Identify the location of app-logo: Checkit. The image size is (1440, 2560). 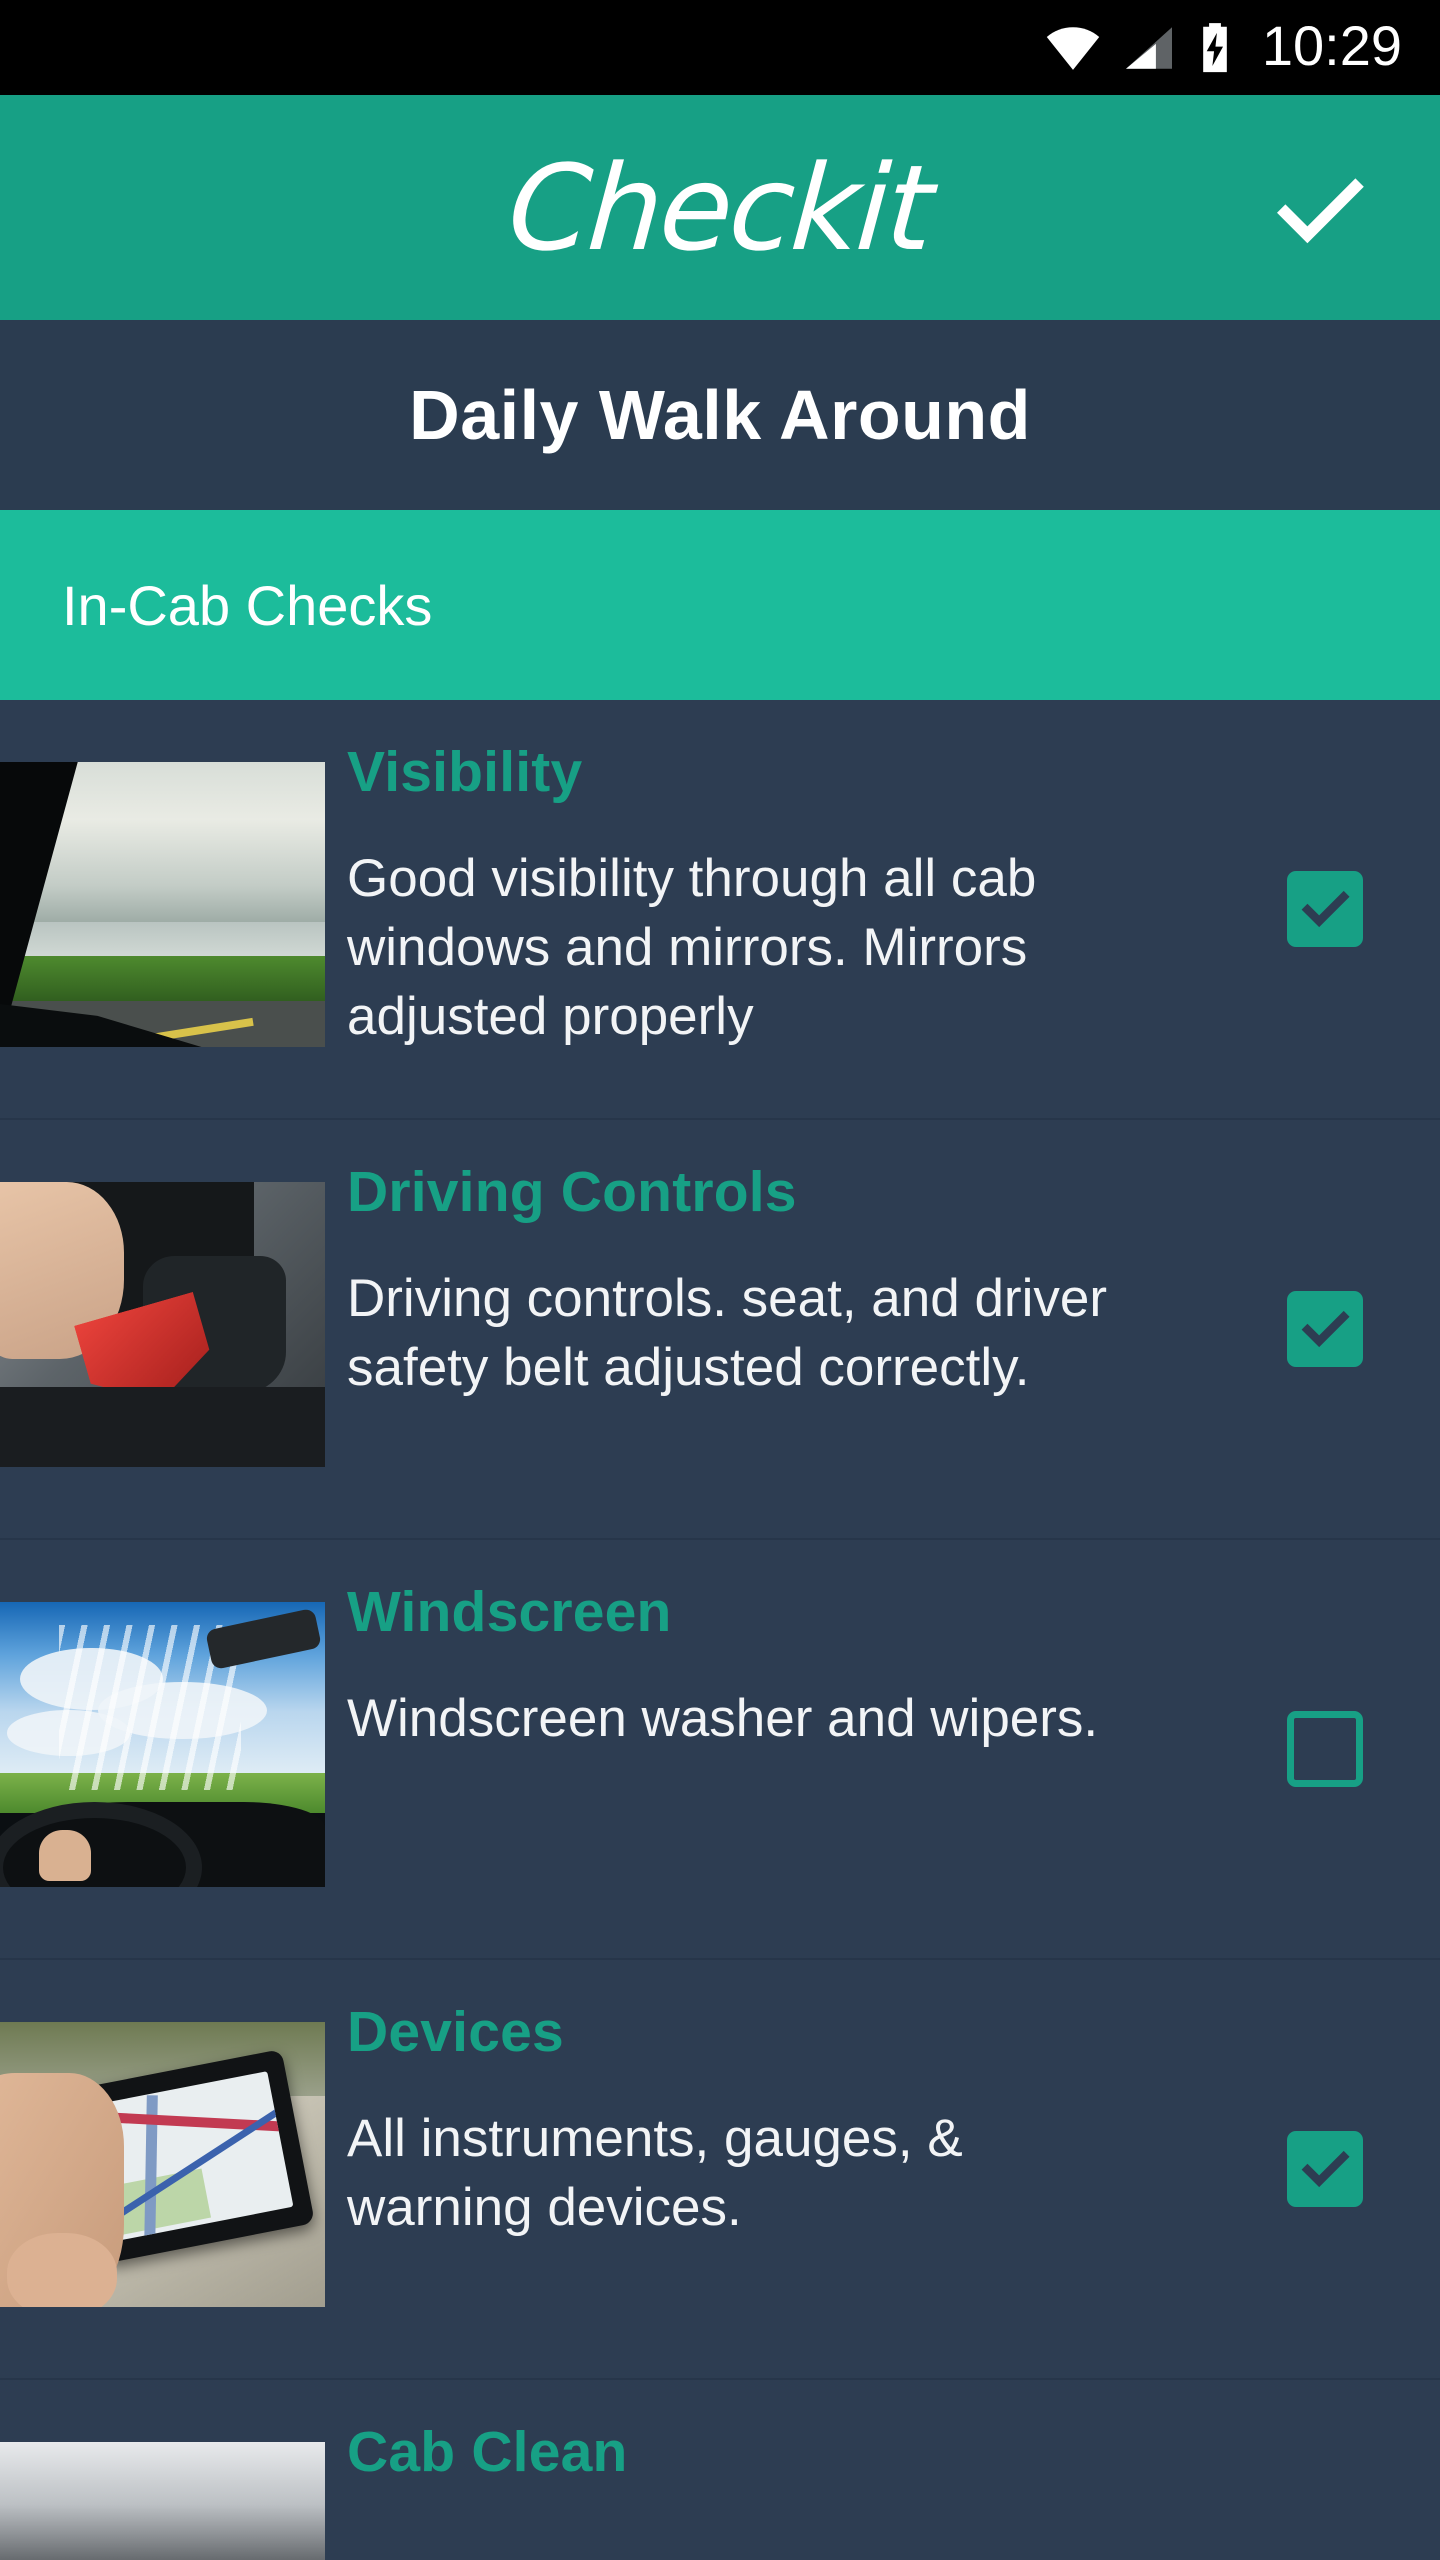
(720, 207).